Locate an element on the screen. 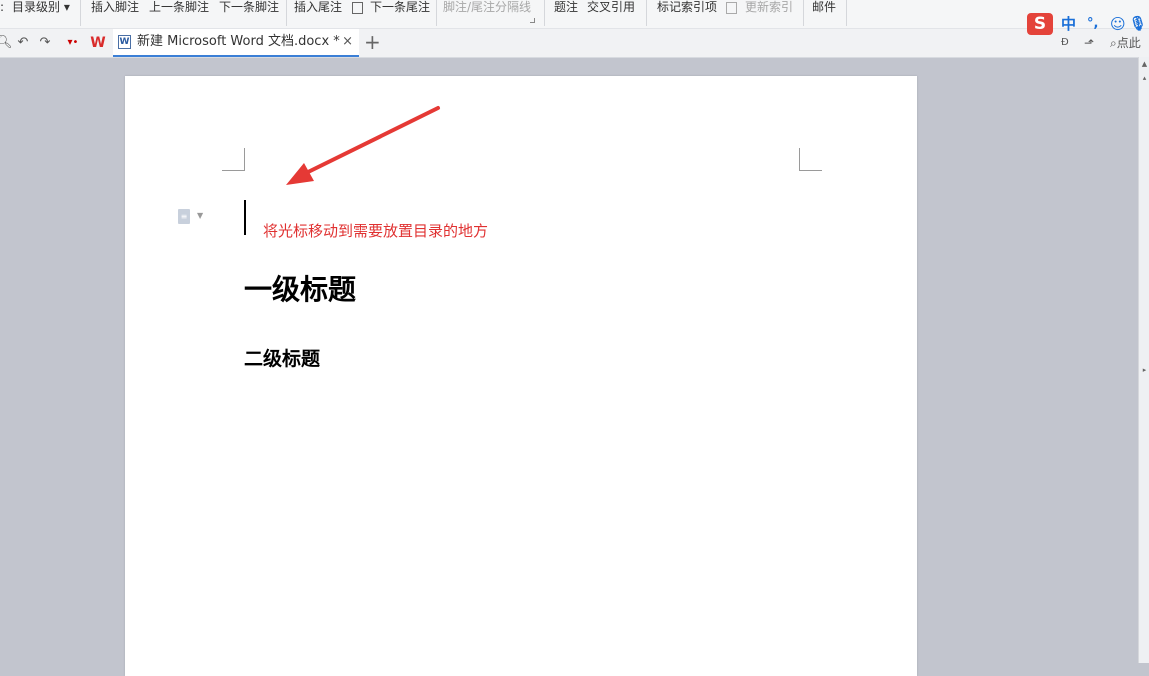 The width and height of the screenshot is (1149, 676). wps-logo-icon: W is located at coordinates (98, 43).